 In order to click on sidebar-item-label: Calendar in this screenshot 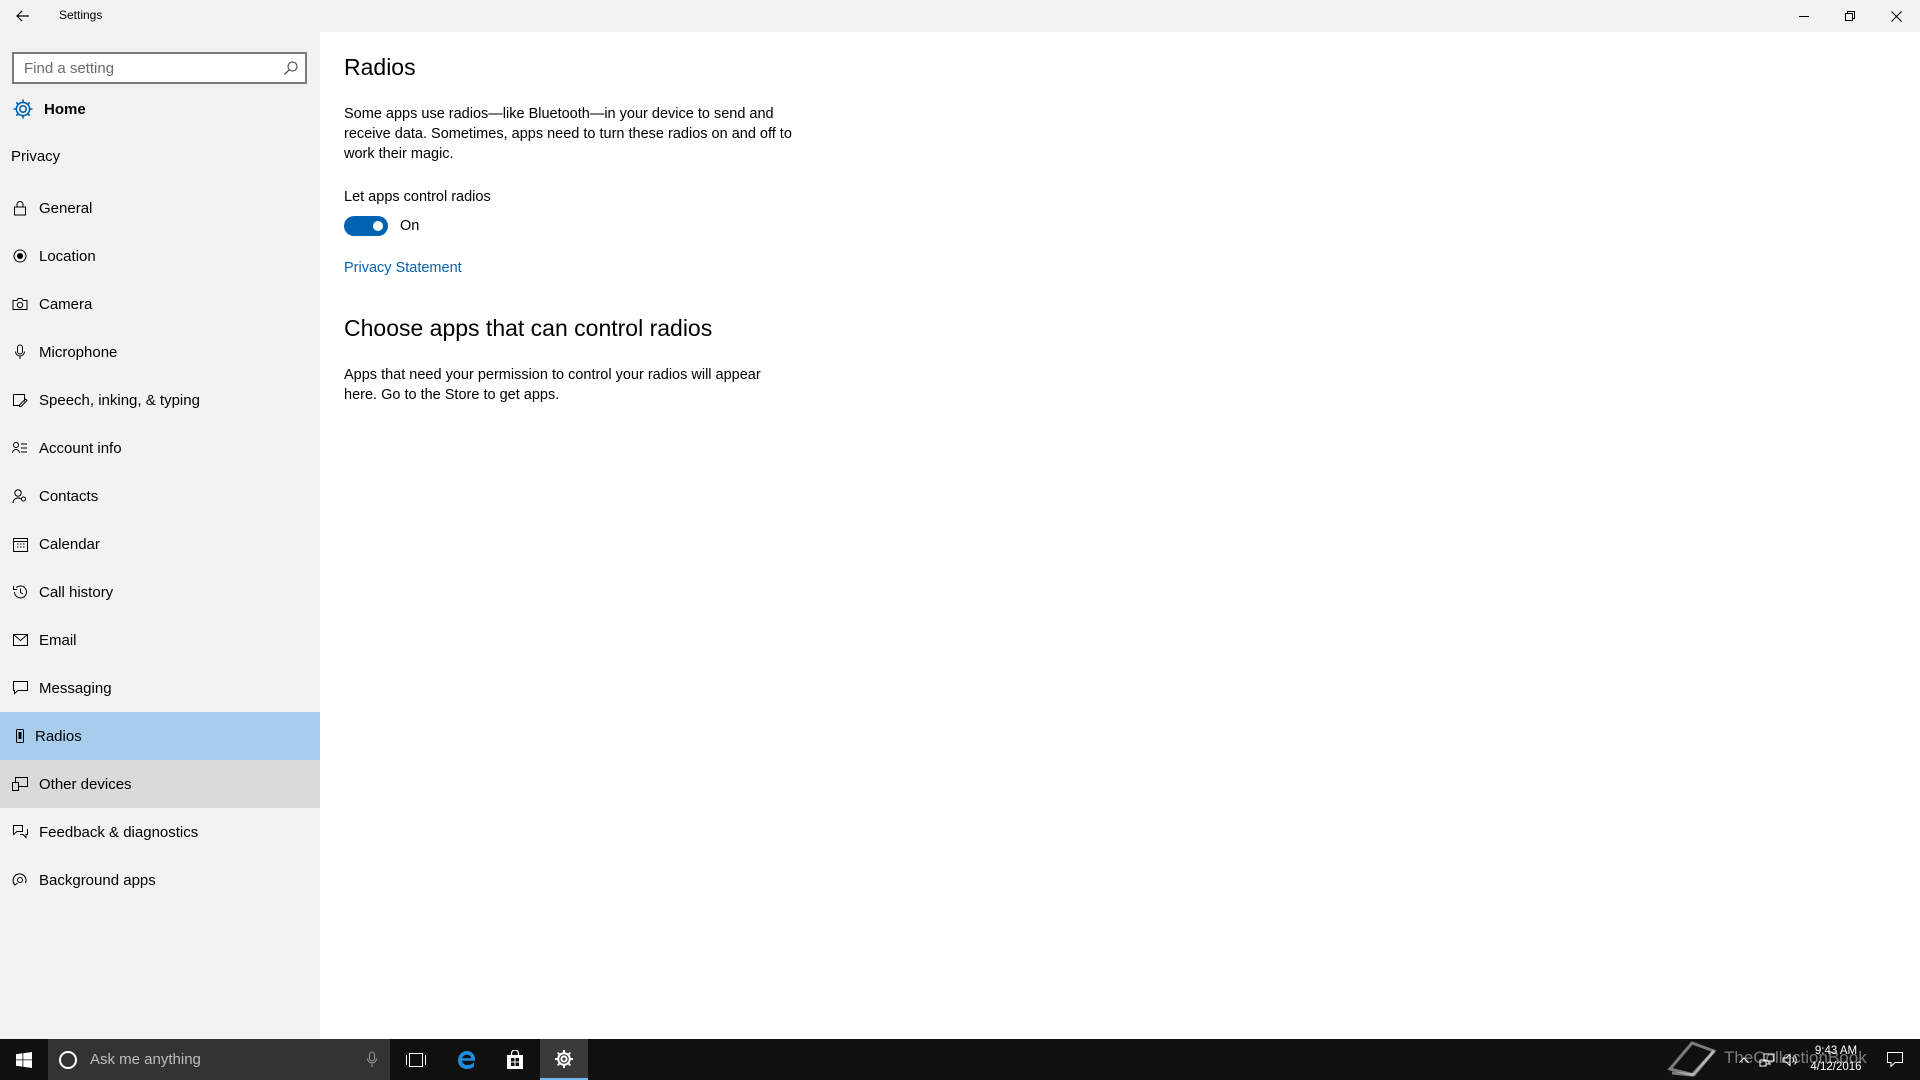, I will do `click(69, 544)`.